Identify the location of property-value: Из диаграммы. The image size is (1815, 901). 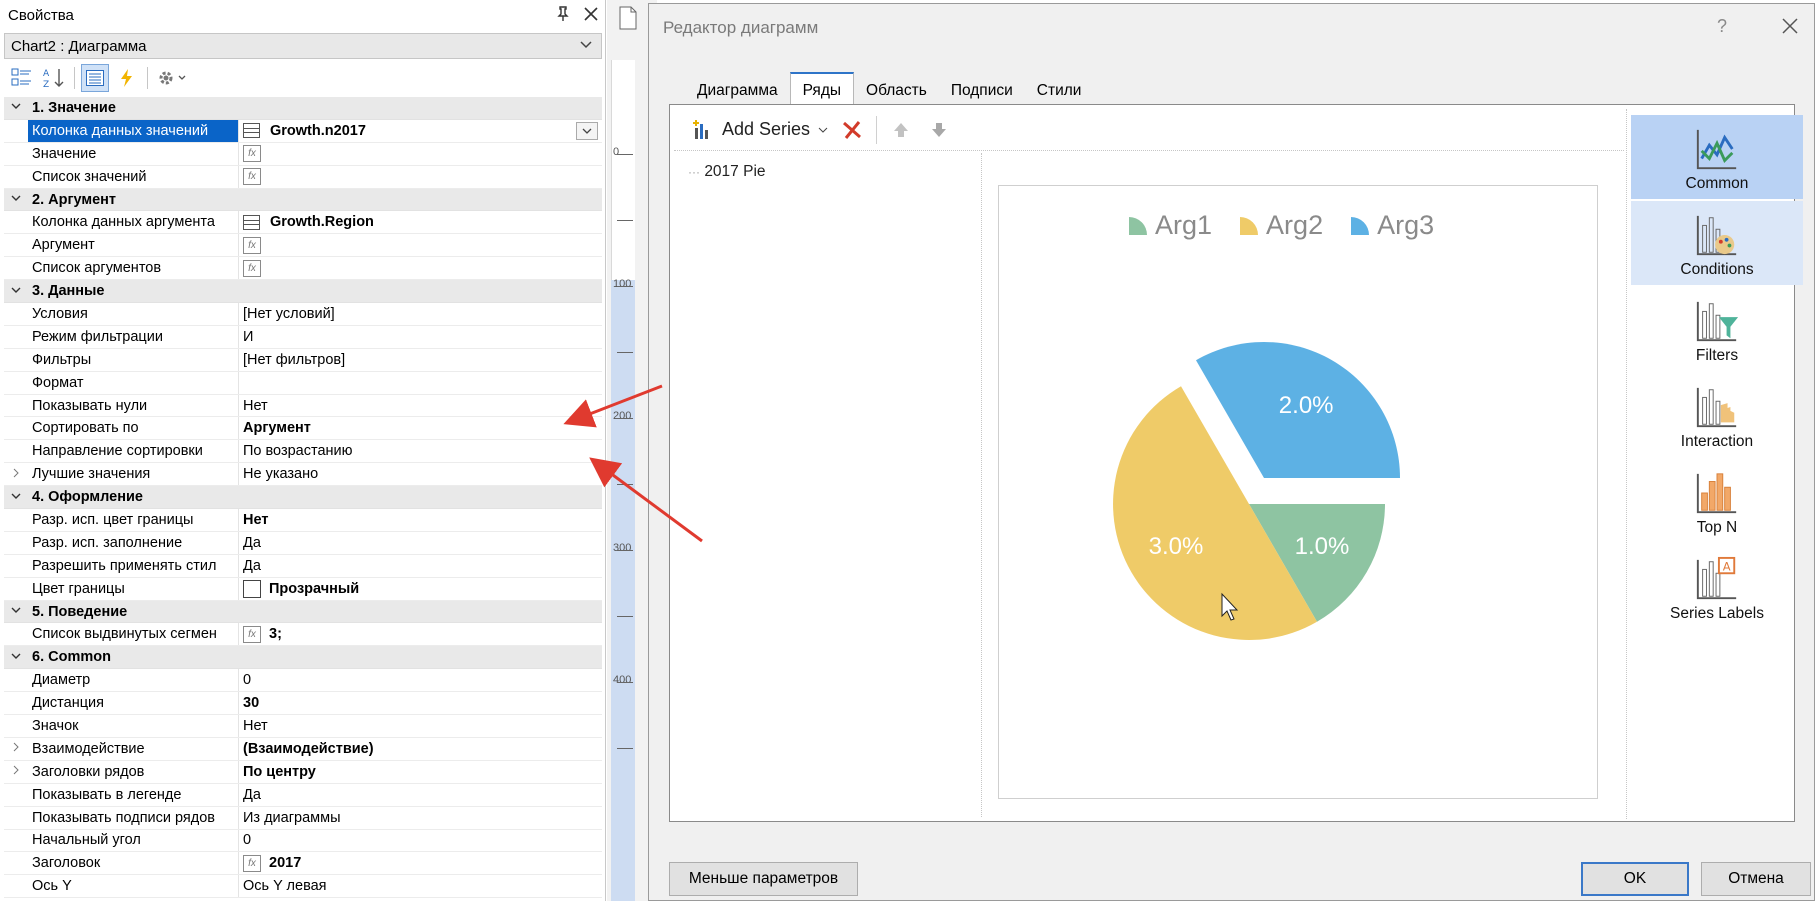
(420, 817).